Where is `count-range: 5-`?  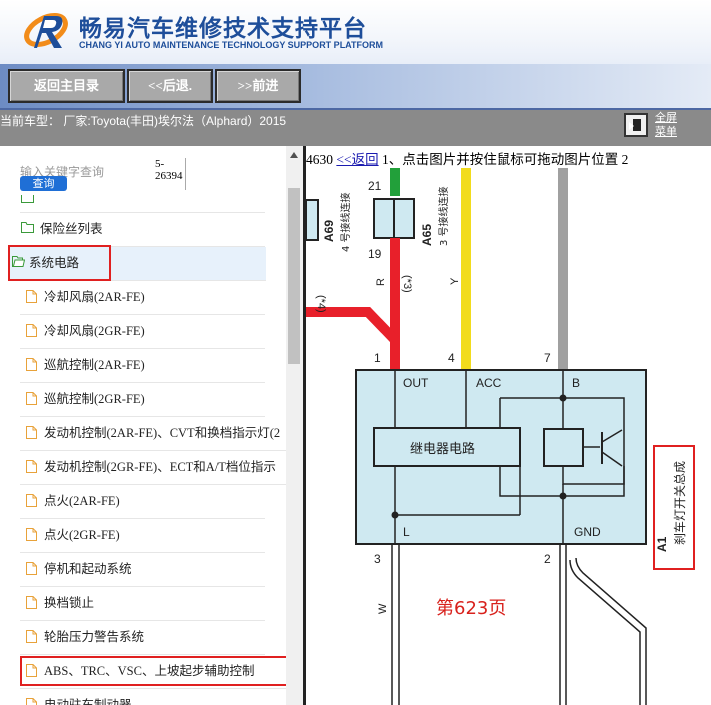
count-range: 5- is located at coordinates (160, 164).